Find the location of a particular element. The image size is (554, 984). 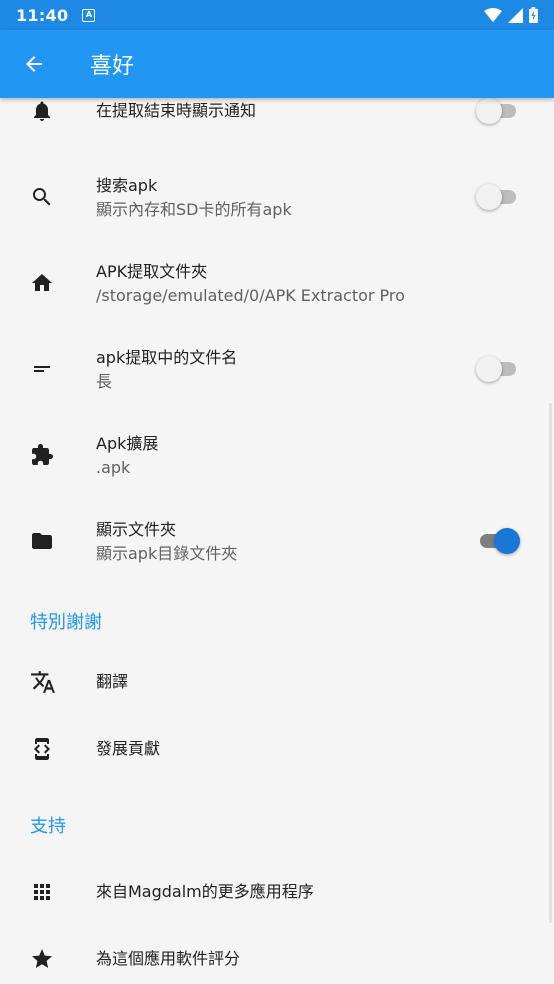

item-title: 發展貢獻 is located at coordinates (128, 748).